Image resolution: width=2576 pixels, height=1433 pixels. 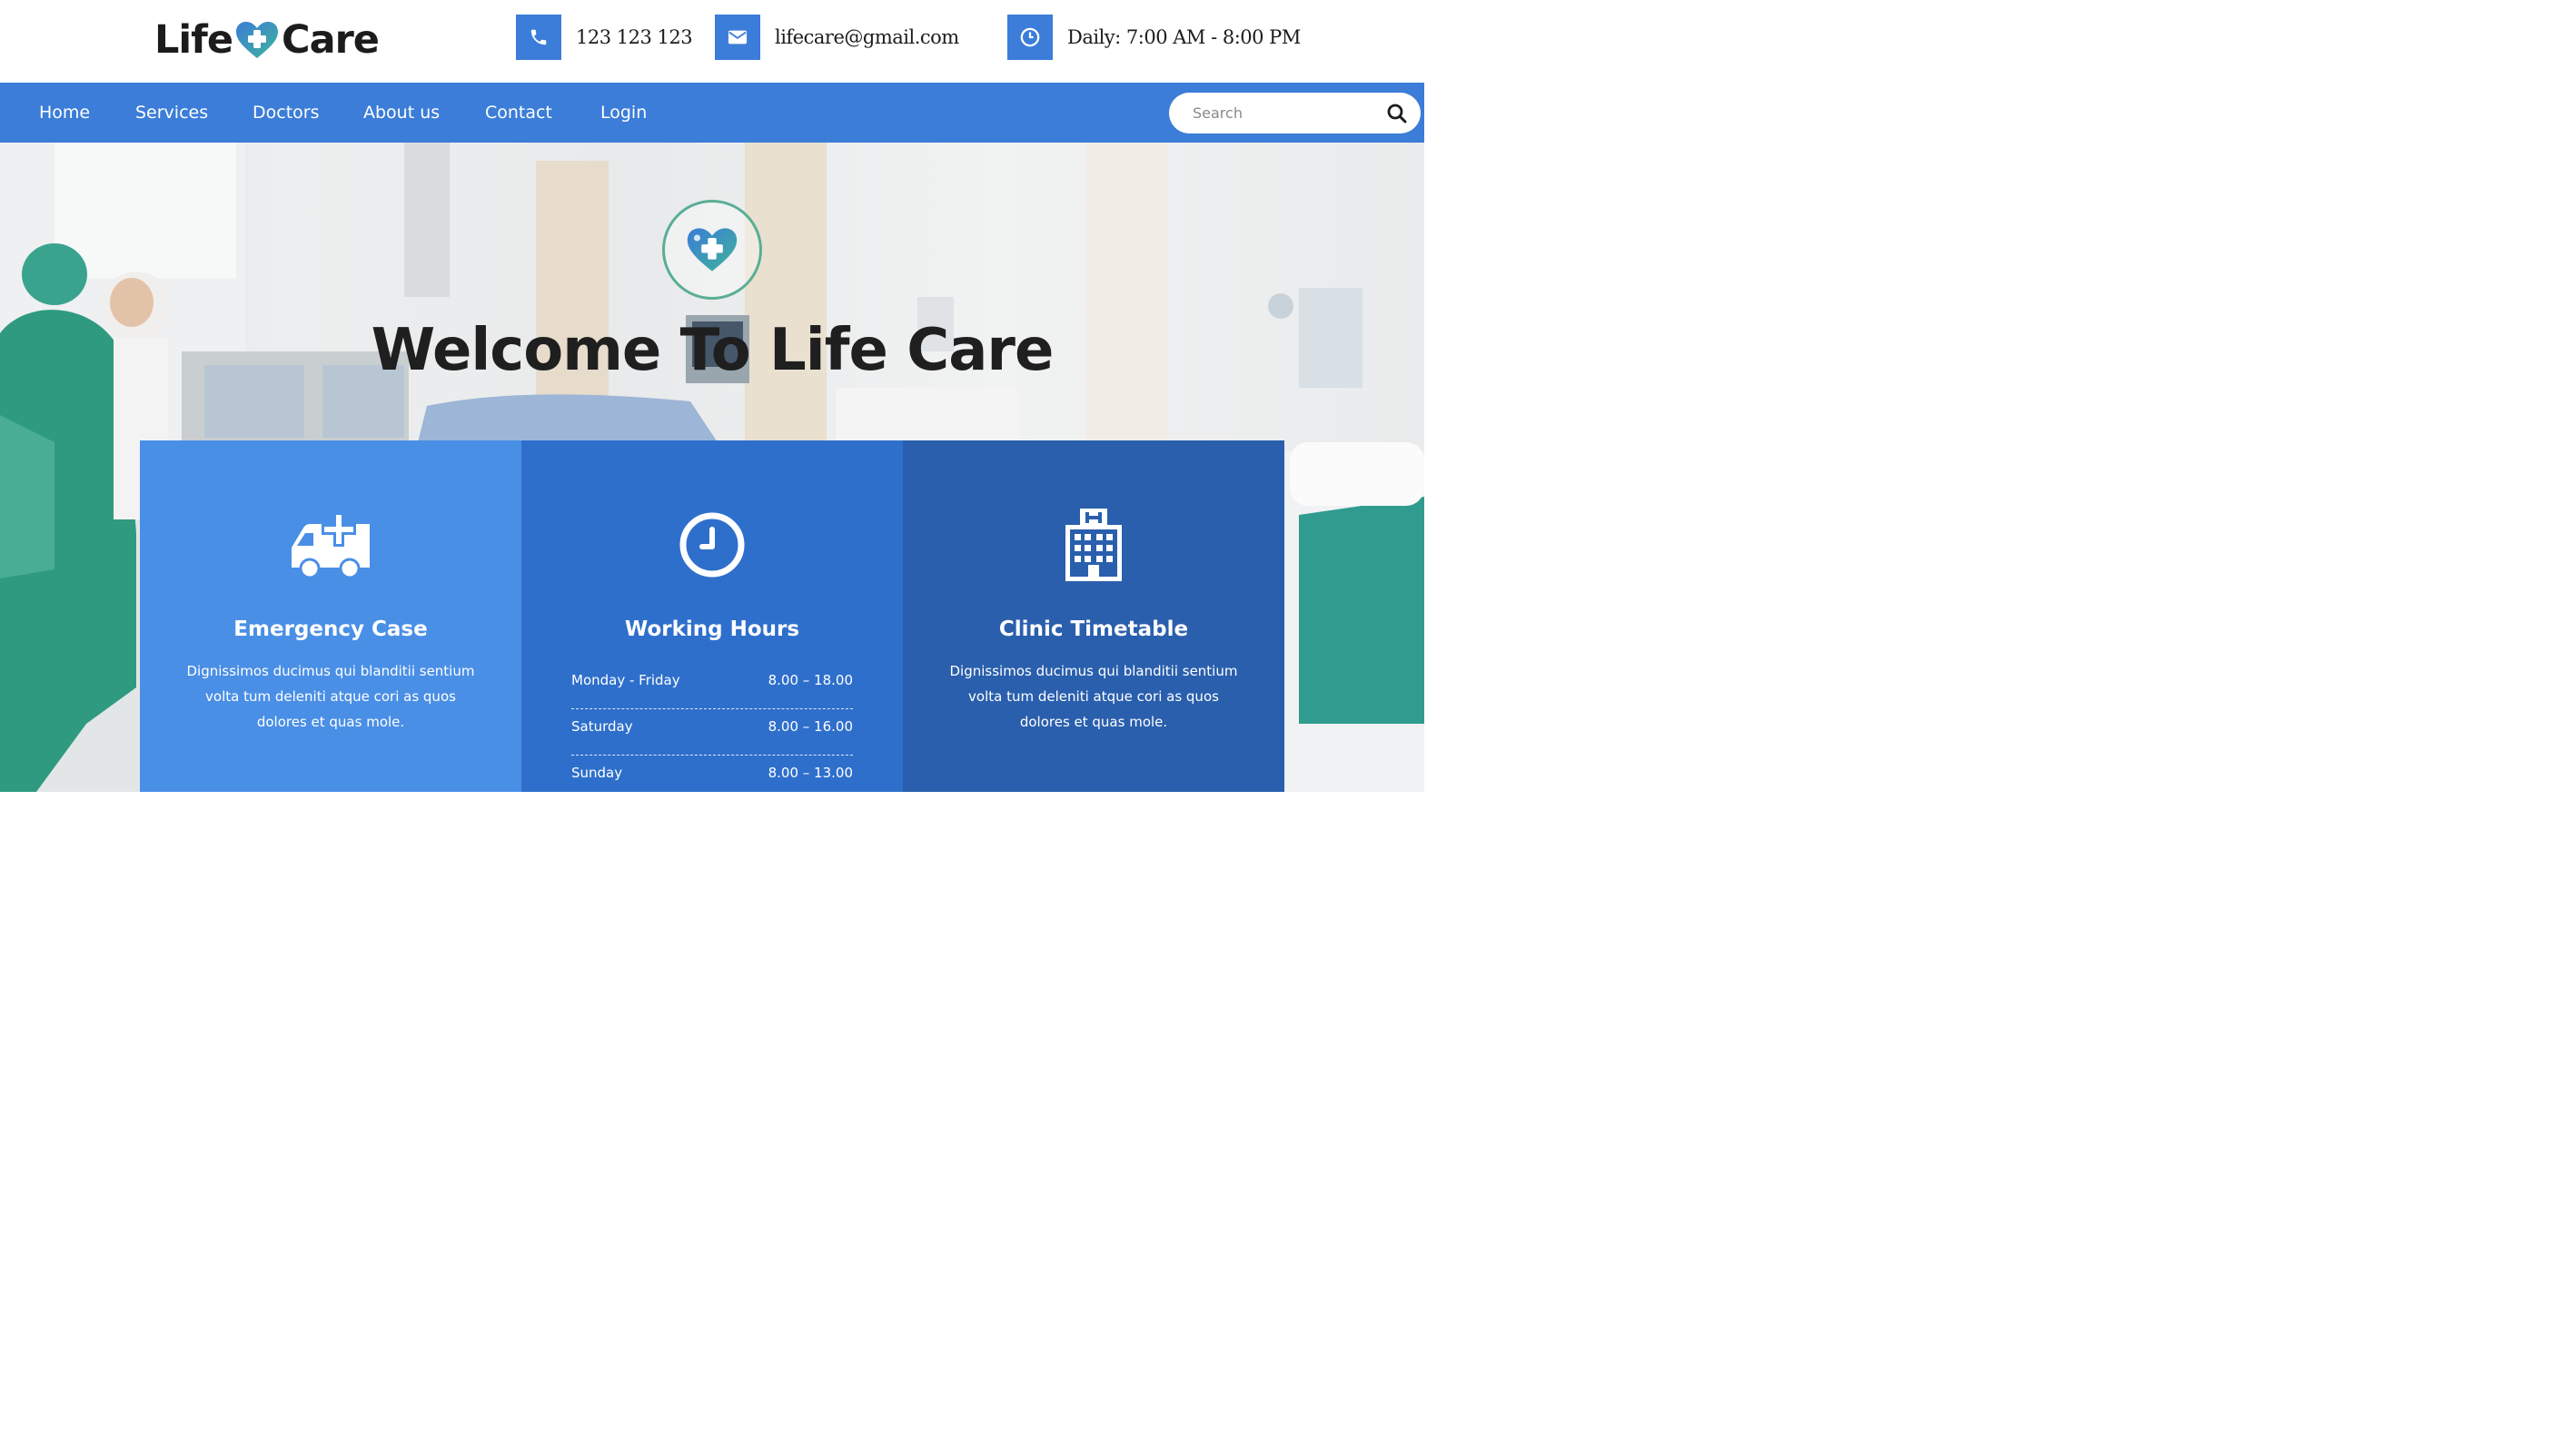 I want to click on hero-heart-badge, so click(x=712, y=250).